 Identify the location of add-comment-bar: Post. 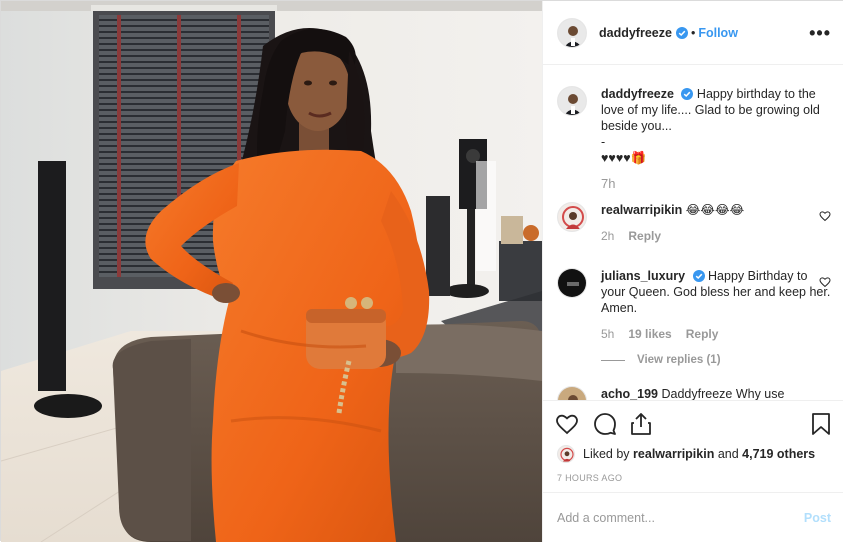
(693, 517).